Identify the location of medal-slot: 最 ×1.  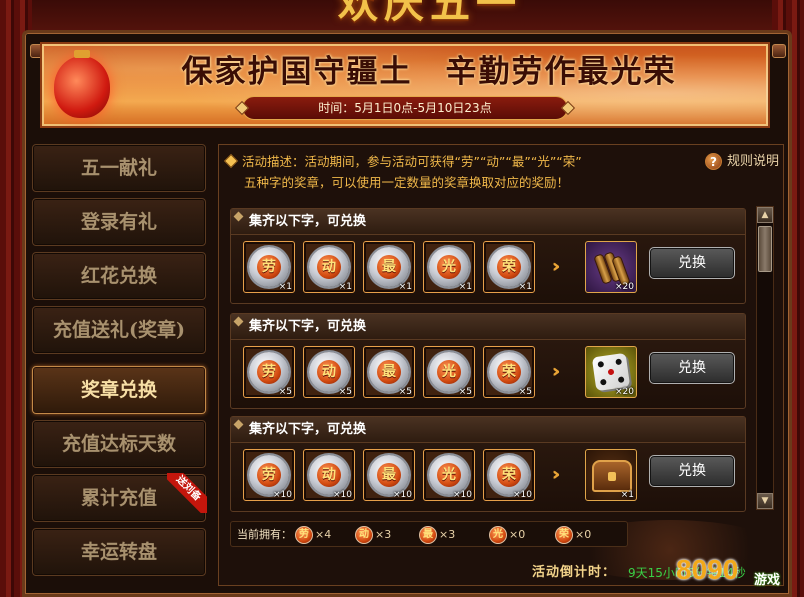
(389, 267).